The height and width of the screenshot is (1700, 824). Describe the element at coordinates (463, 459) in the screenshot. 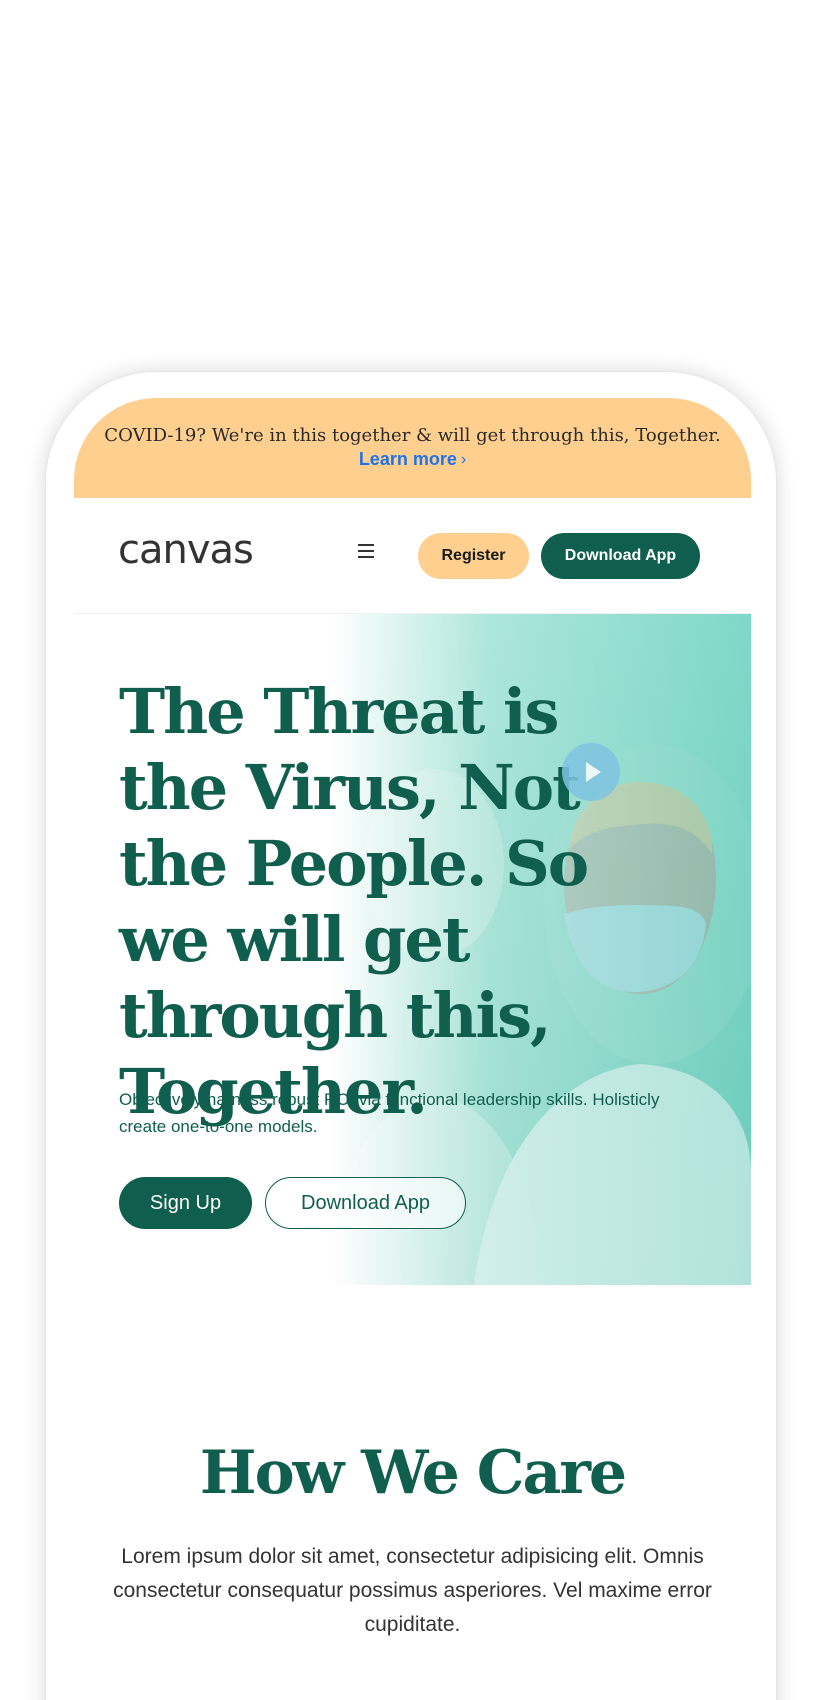

I see `chevron-right-icon: ›` at that location.